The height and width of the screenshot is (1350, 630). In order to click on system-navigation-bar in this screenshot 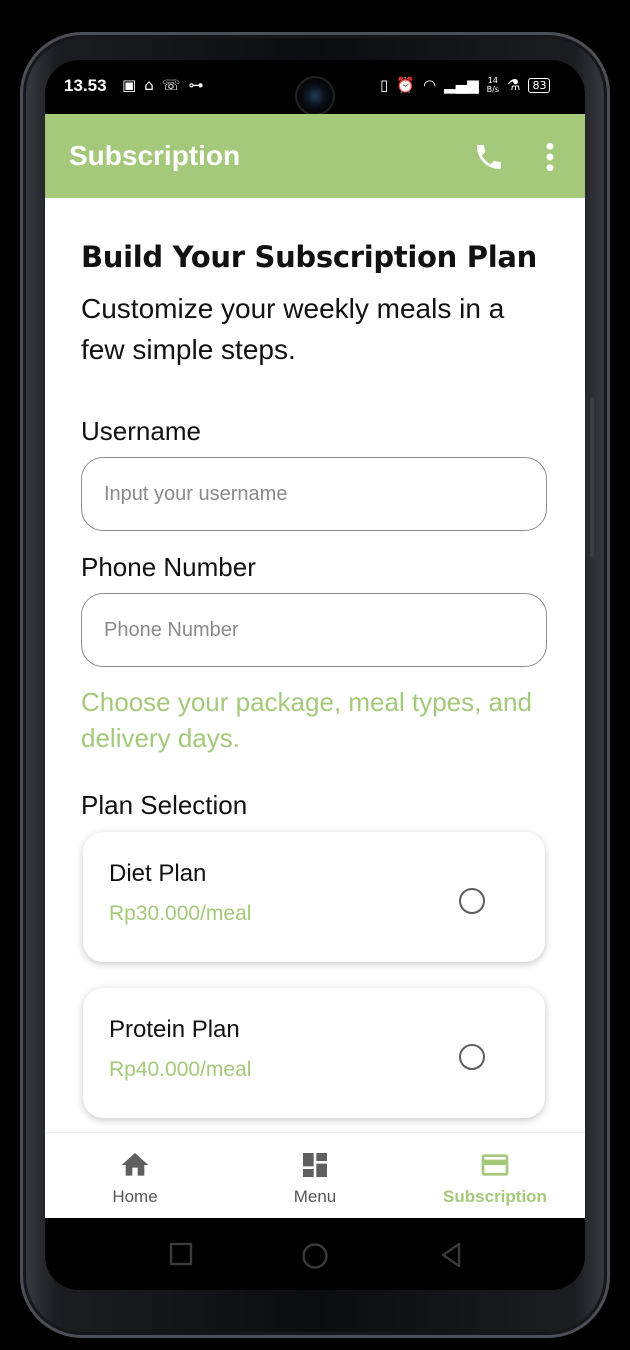, I will do `click(315, 1254)`.